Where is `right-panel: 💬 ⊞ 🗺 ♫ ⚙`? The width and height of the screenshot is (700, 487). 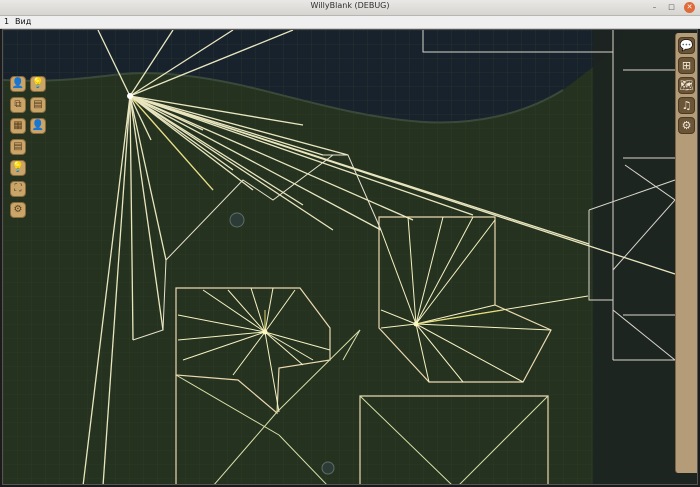 right-panel: 💬 ⊞ 🗺 ♫ ⚙ is located at coordinates (686, 253).